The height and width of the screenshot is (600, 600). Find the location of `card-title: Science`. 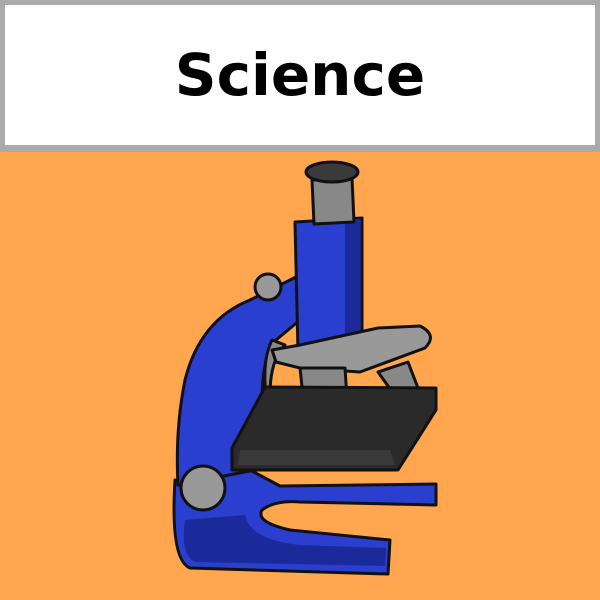

card-title: Science is located at coordinates (300, 75).